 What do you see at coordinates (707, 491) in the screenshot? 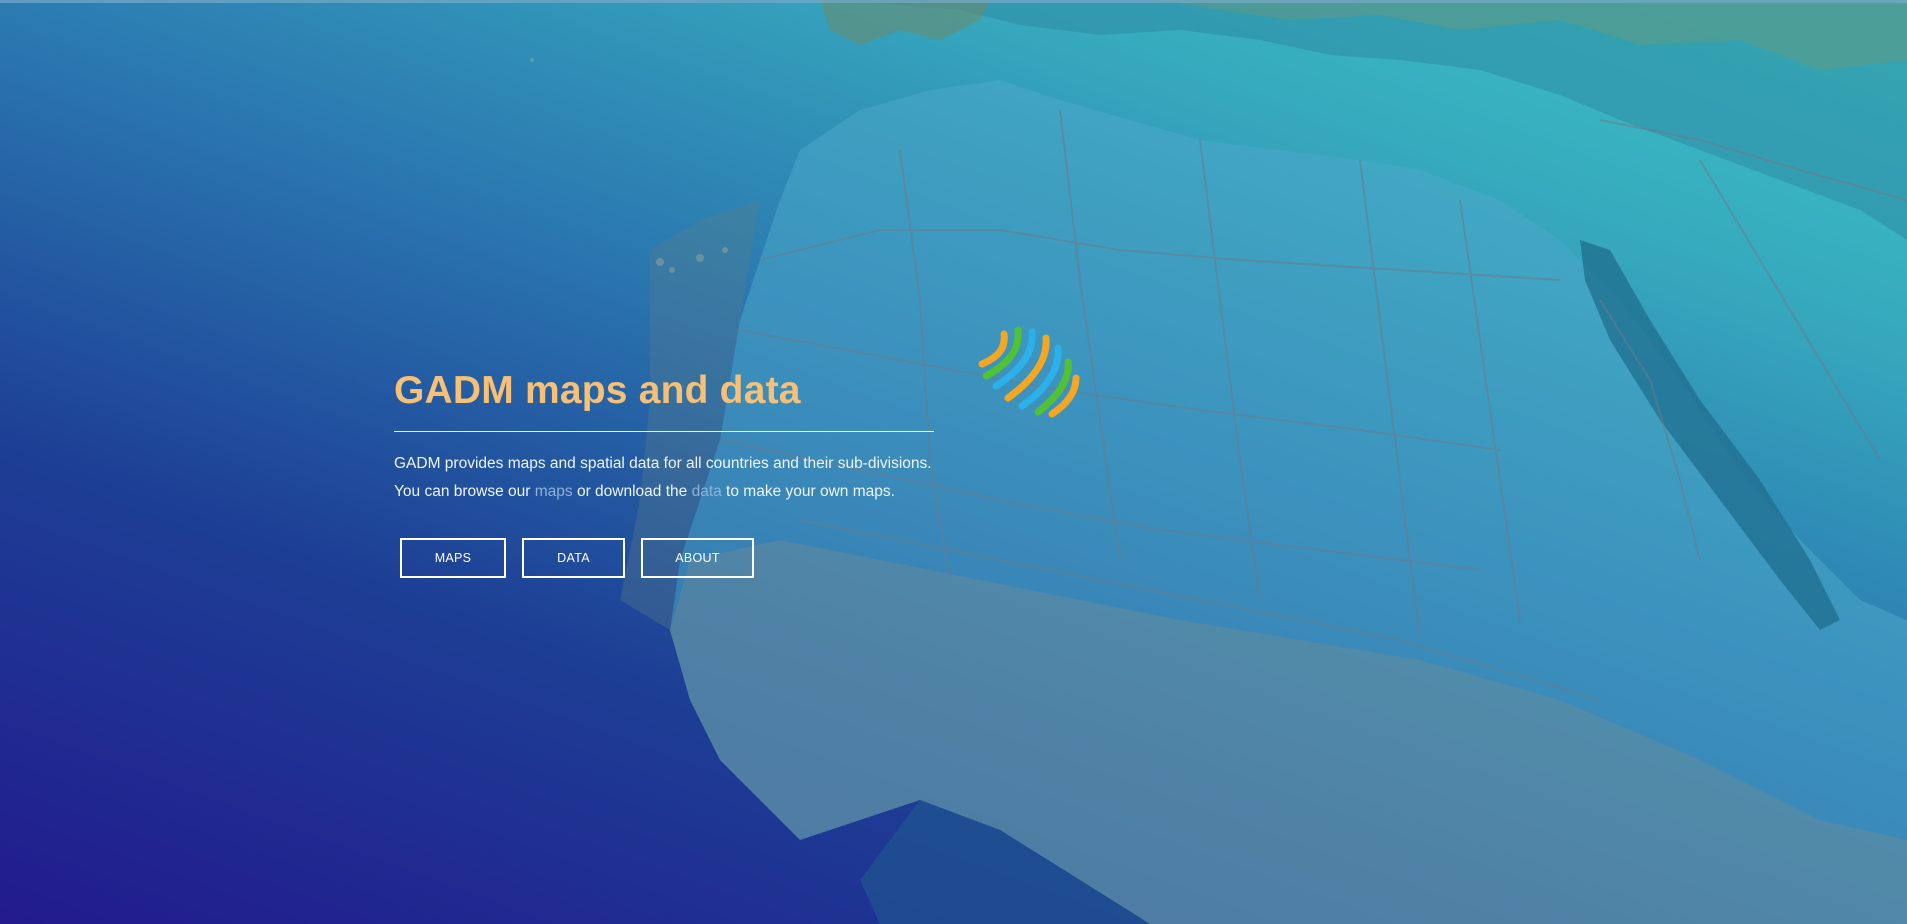
I see `data-link: data` at bounding box center [707, 491].